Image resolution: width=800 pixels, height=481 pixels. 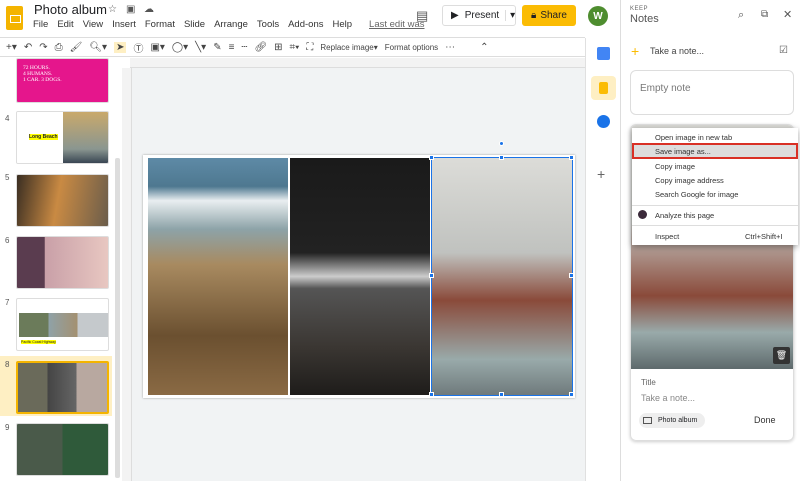 What do you see at coordinates (765, 420) in the screenshot?
I see `done-button: Done` at bounding box center [765, 420].